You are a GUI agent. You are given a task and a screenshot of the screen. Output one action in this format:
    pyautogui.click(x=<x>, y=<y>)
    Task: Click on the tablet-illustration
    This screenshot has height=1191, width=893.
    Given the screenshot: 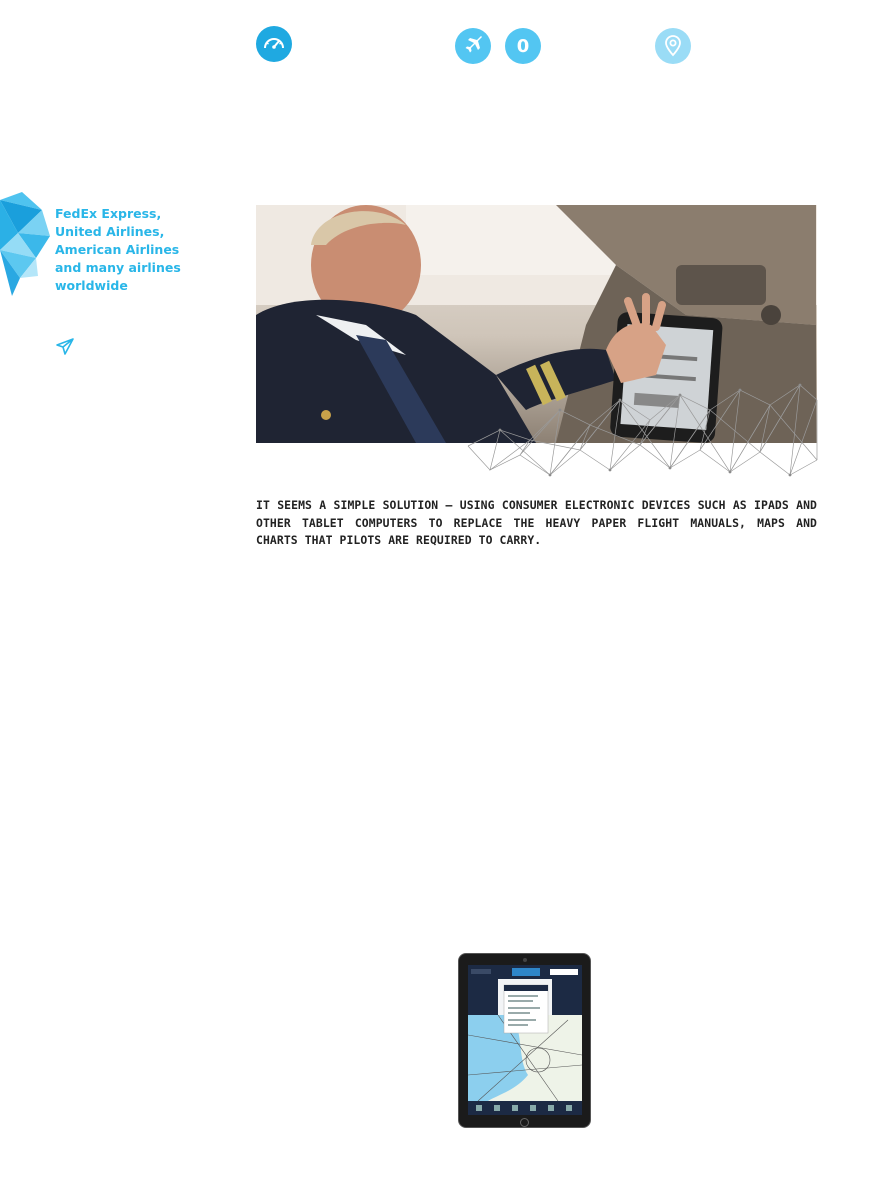 What is the action you would take?
    pyautogui.click(x=524, y=1040)
    